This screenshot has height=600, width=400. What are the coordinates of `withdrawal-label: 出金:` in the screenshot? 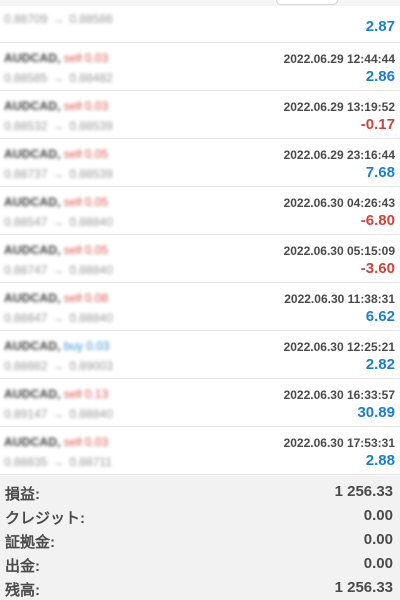 It's located at (22, 566).